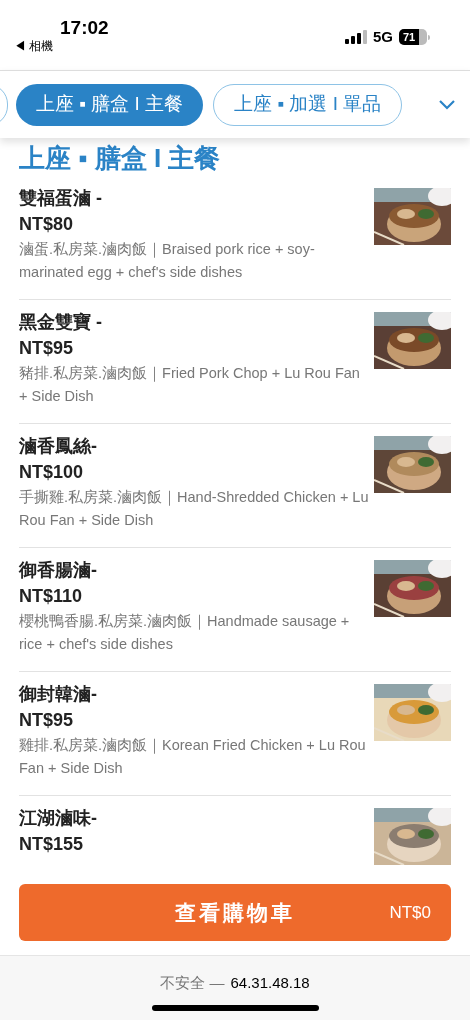 The height and width of the screenshot is (1020, 470). What do you see at coordinates (308, 104) in the screenshot?
I see `category-tab: 上座 ▪ 加選 I 單品` at bounding box center [308, 104].